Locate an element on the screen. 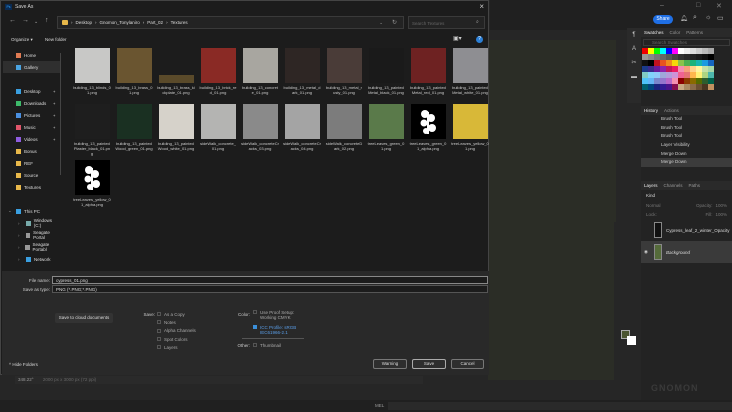 This screenshot has width=732, height=412. thumbnail-option: Thumbnail is located at coordinates (267, 345).